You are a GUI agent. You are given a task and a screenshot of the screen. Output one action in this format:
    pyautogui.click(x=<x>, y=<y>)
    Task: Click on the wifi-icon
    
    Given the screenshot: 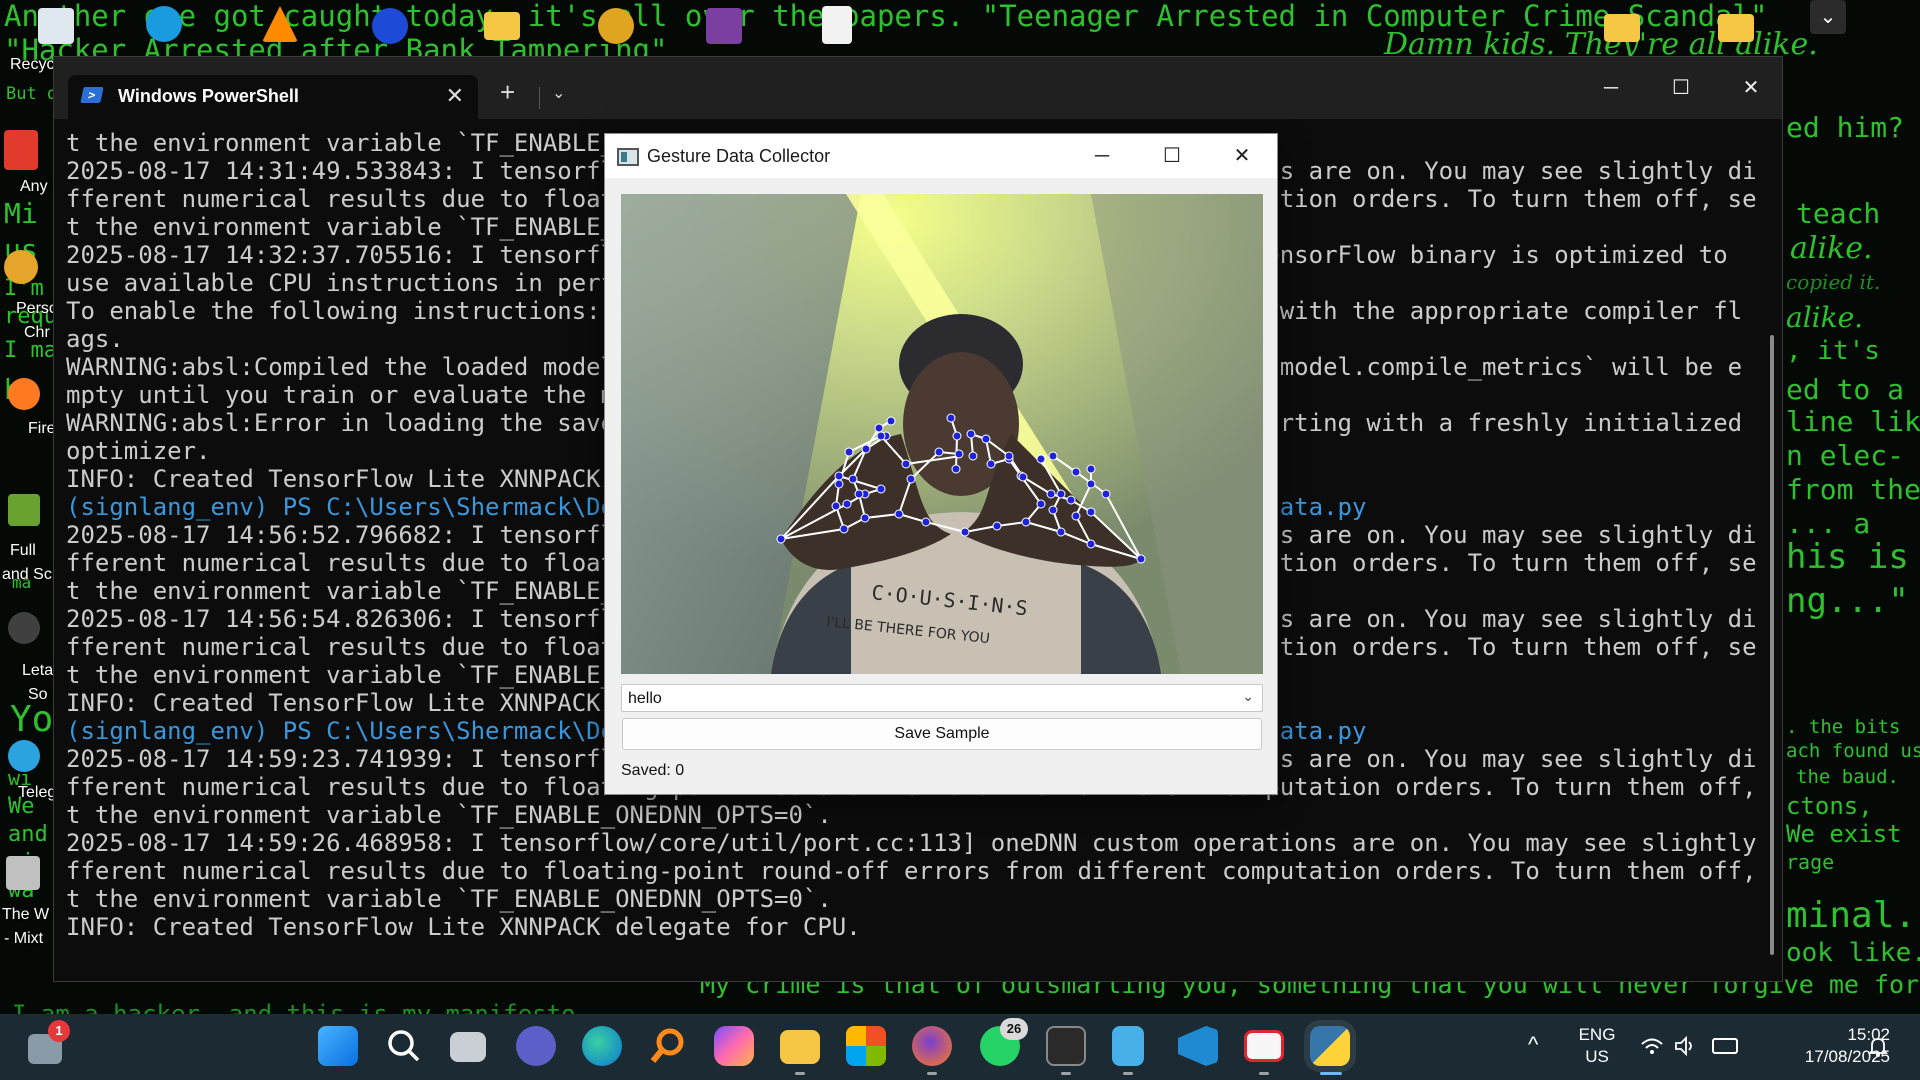 What is the action you would take?
    pyautogui.click(x=1652, y=1046)
    